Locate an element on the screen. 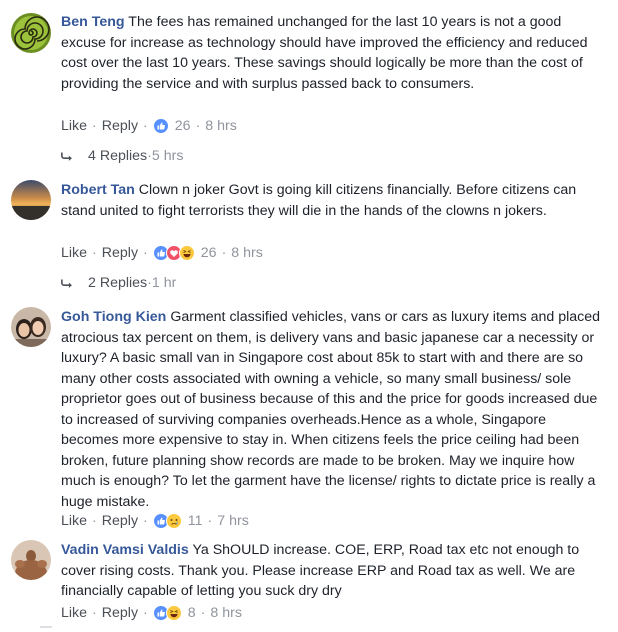 The width and height of the screenshot is (618, 632). replies-link: 4 Replies is located at coordinates (117, 156).